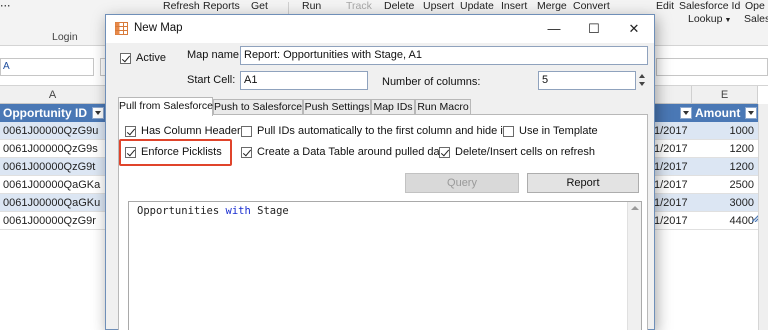 The width and height of the screenshot is (768, 330). I want to click on minimize-button: —, so click(554, 29).